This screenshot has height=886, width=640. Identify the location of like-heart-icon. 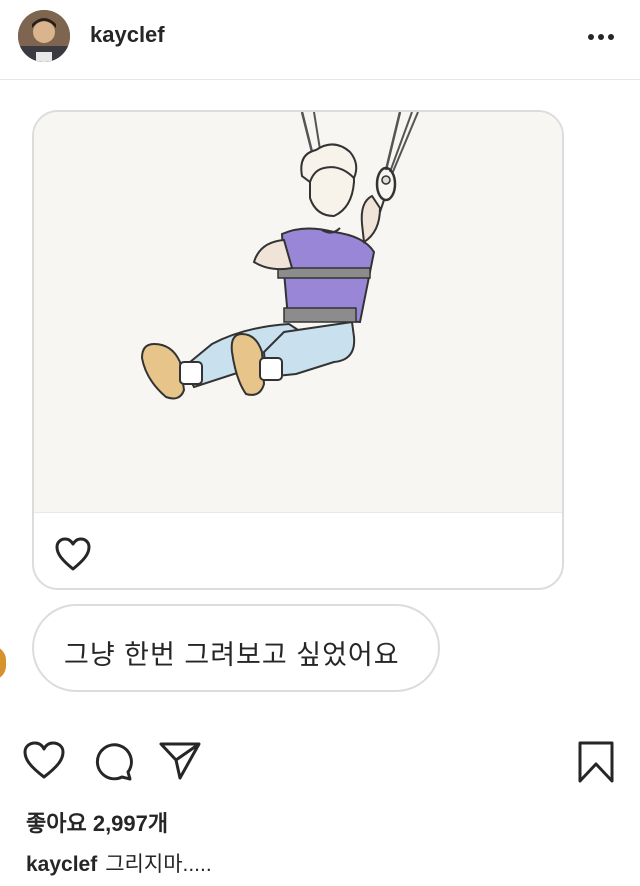
(44, 762).